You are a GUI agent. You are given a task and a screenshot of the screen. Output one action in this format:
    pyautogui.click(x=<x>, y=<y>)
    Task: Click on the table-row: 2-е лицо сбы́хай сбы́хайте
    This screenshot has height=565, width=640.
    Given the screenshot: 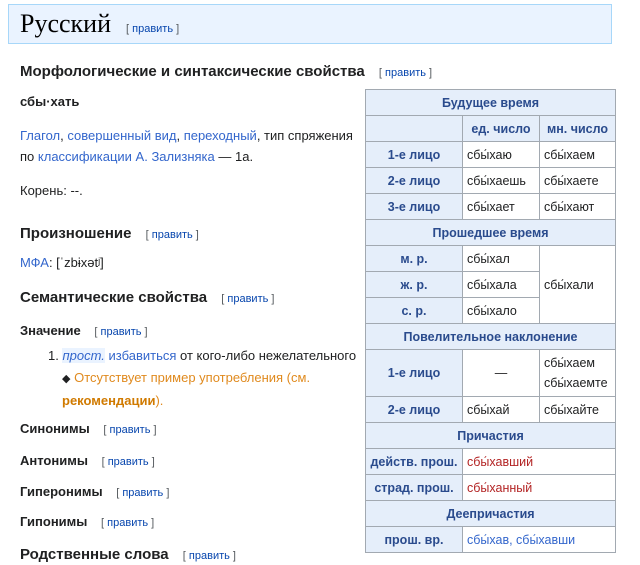 What is the action you would take?
    pyautogui.click(x=490, y=409)
    